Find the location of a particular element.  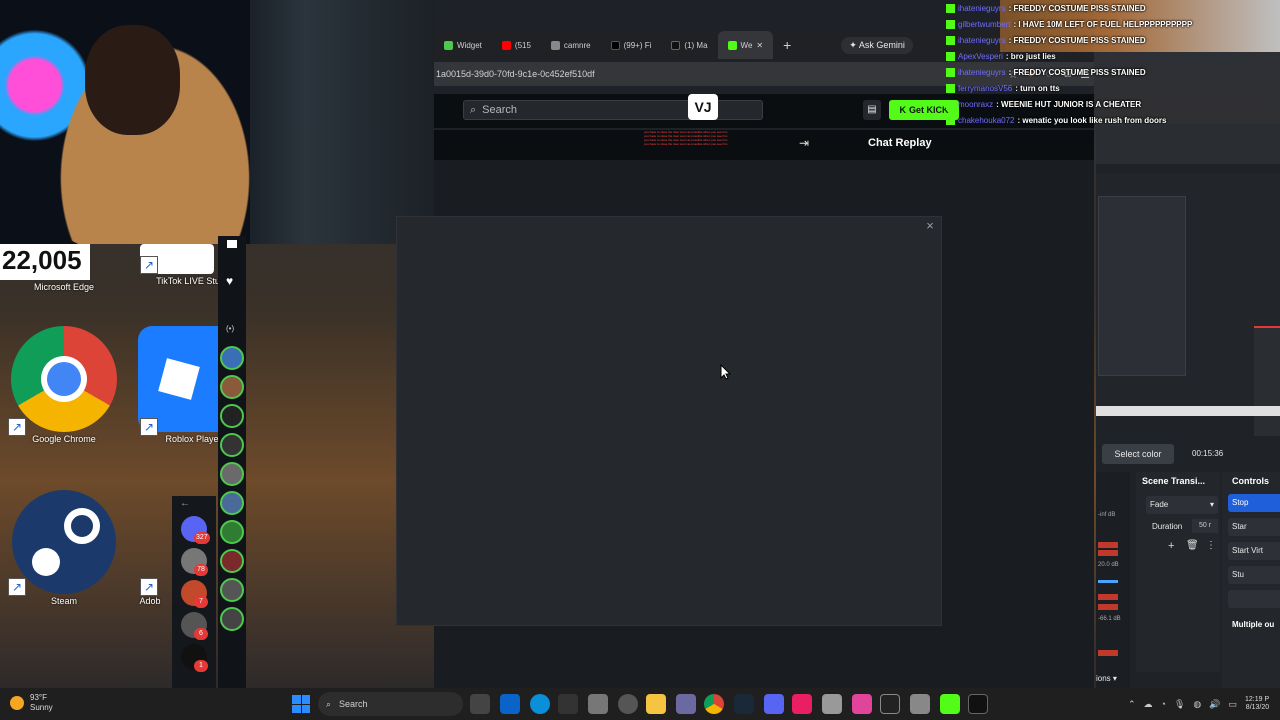

transition-select: Fade ▾ is located at coordinates (1182, 505).